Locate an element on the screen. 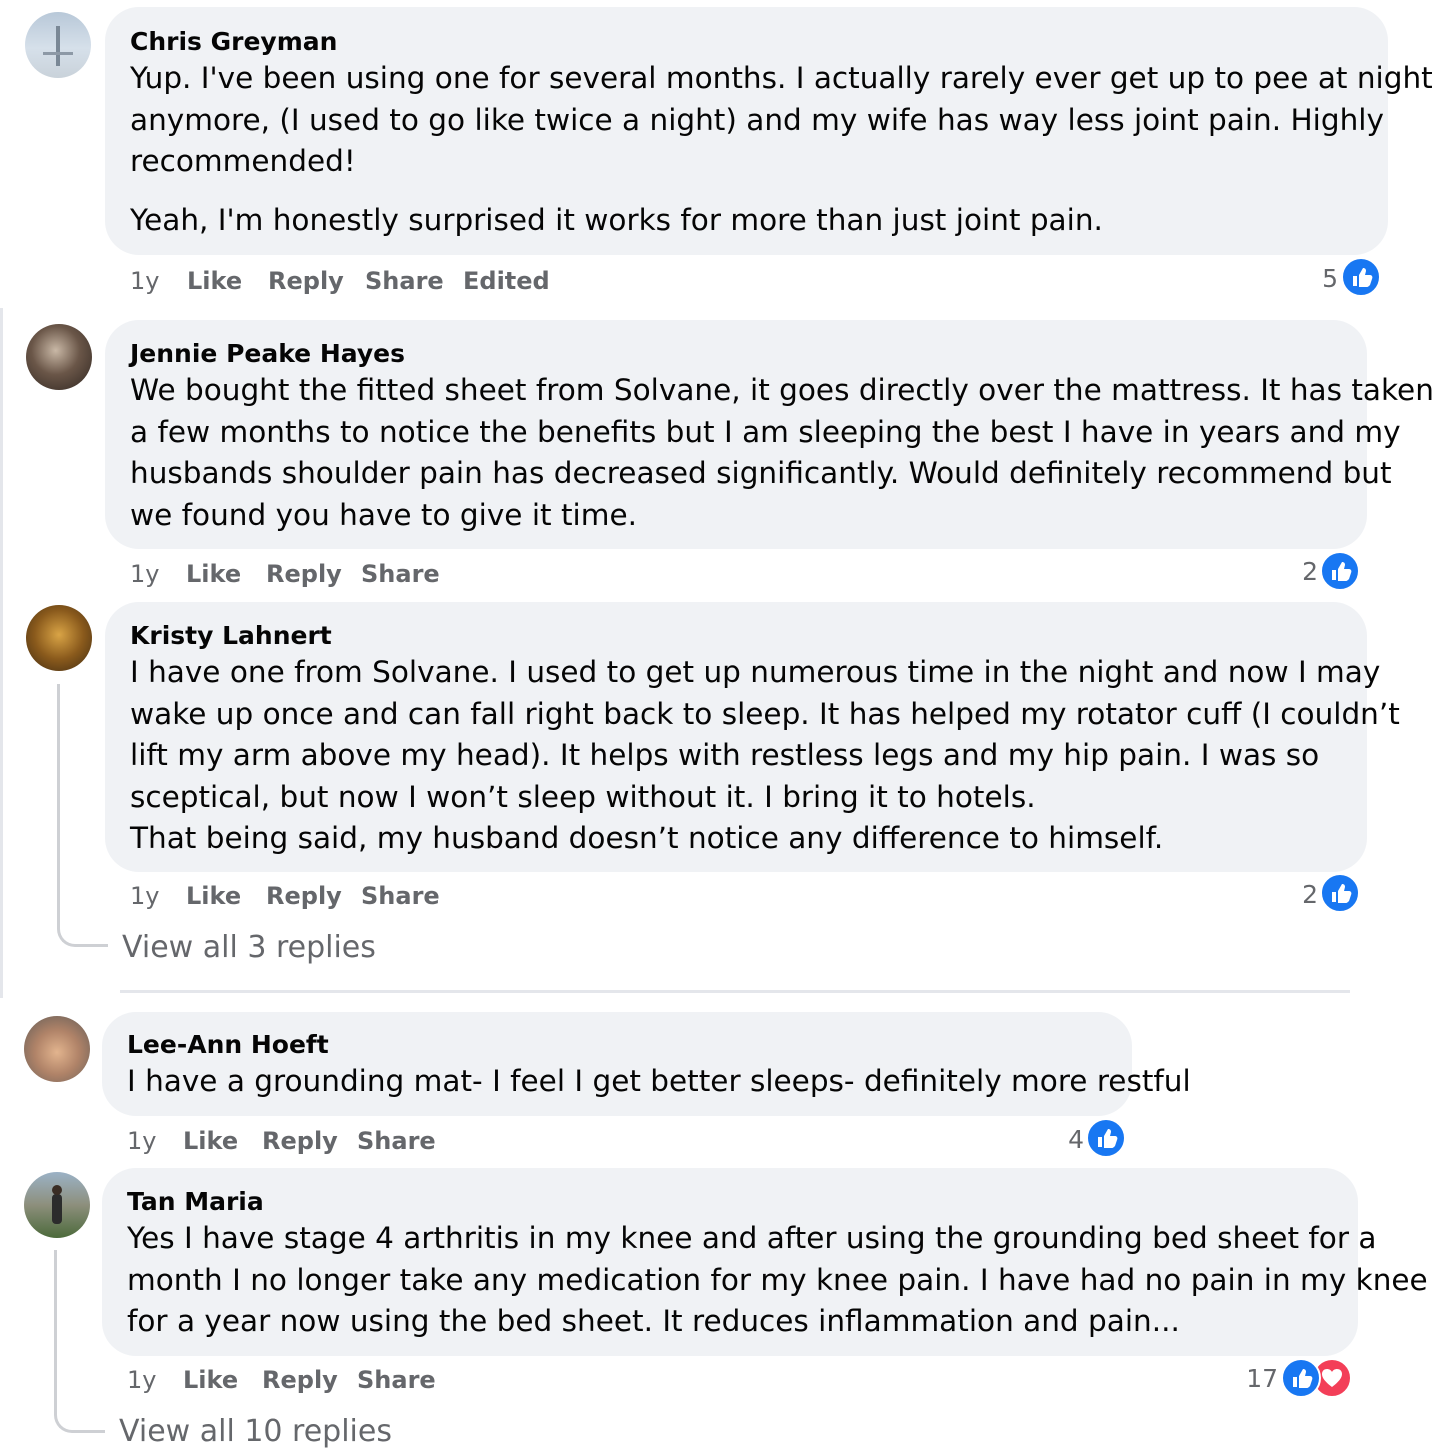  view-replies-link: View all 10 replies is located at coordinates (255, 1431).